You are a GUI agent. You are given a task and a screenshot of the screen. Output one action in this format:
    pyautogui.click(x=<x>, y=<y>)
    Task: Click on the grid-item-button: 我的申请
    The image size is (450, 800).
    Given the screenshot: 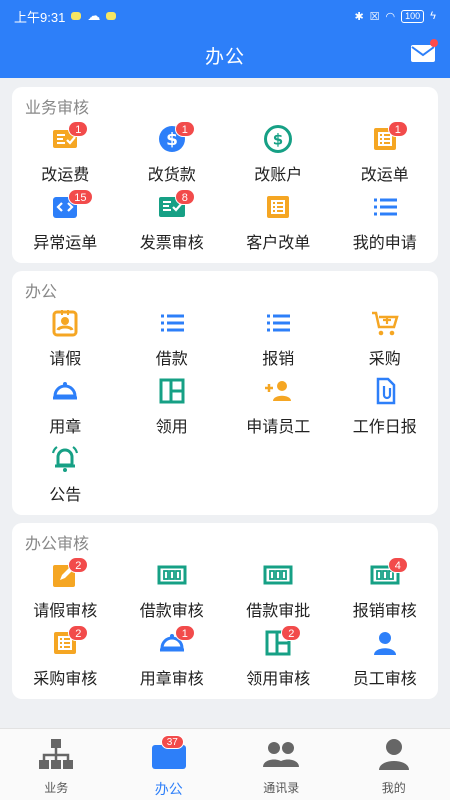 What is the action you would take?
    pyautogui.click(x=385, y=223)
    